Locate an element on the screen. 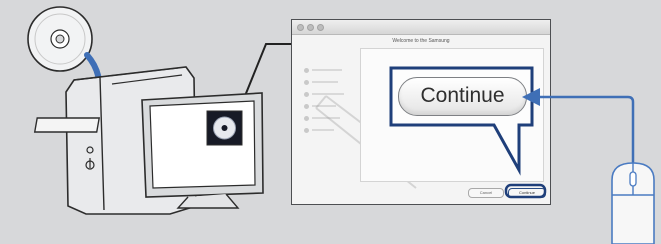  monitor-icon is located at coordinates (202, 150).